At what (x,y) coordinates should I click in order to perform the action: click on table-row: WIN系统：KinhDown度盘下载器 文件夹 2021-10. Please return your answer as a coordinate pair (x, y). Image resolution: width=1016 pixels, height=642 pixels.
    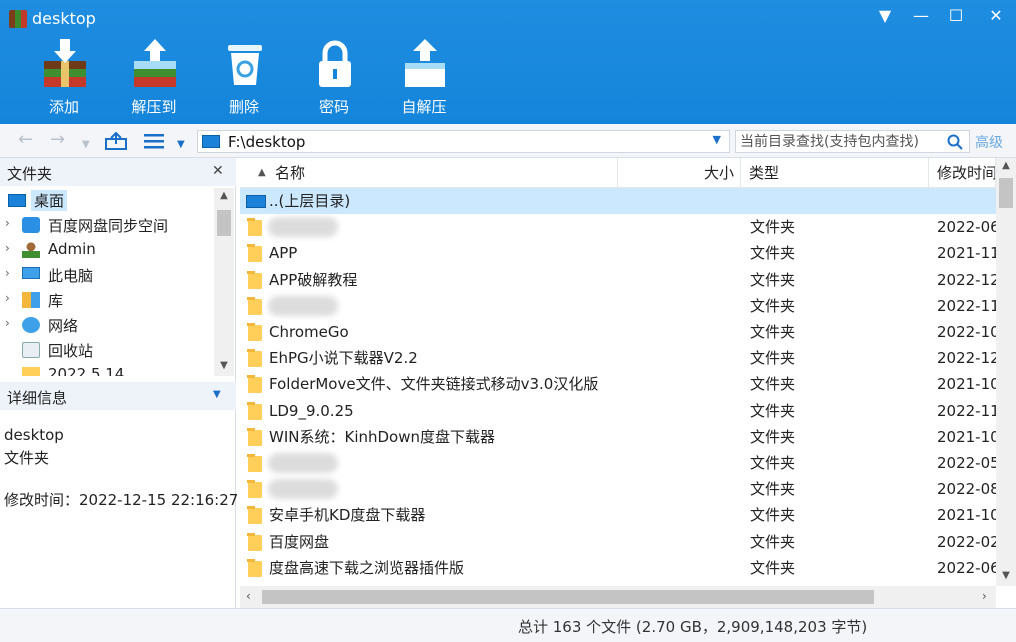
    Looking at the image, I should click on (618, 437).